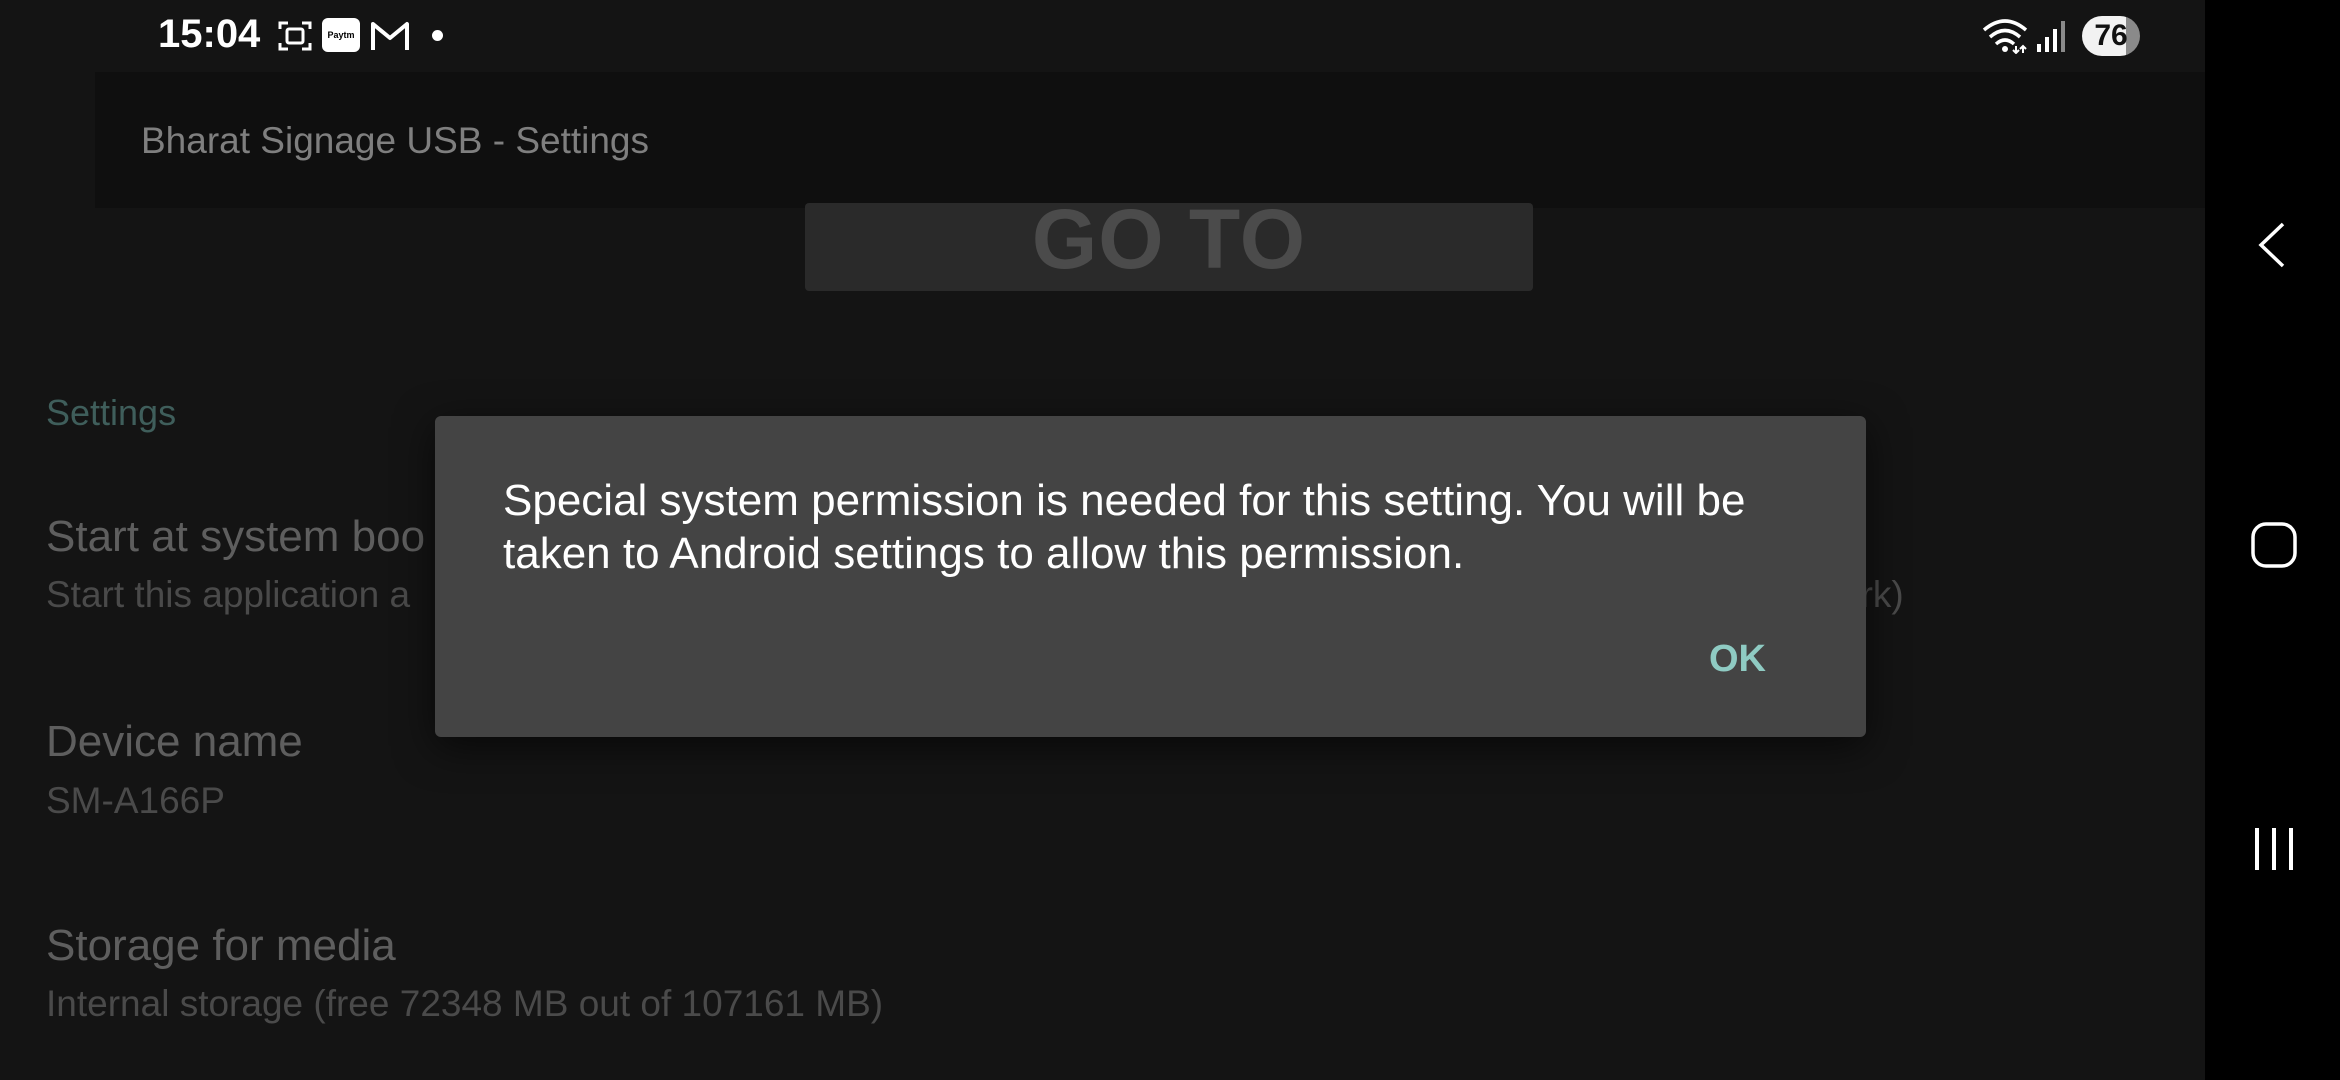 The width and height of the screenshot is (2340, 1080). I want to click on settings-section-header: Settings, so click(111, 412).